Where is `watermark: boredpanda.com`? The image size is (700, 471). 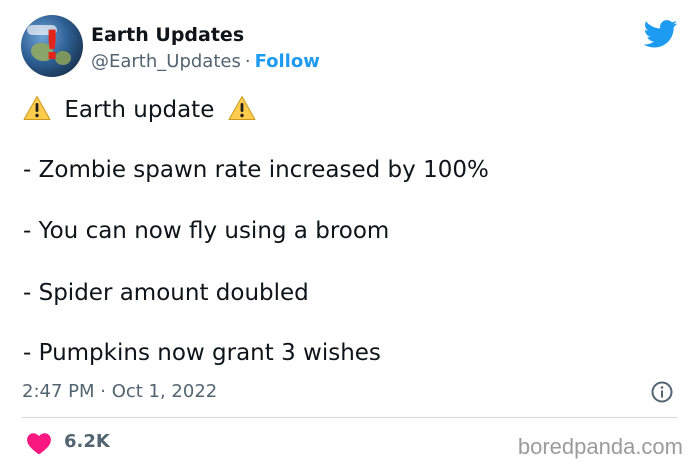
watermark: boredpanda.com is located at coordinates (600, 446).